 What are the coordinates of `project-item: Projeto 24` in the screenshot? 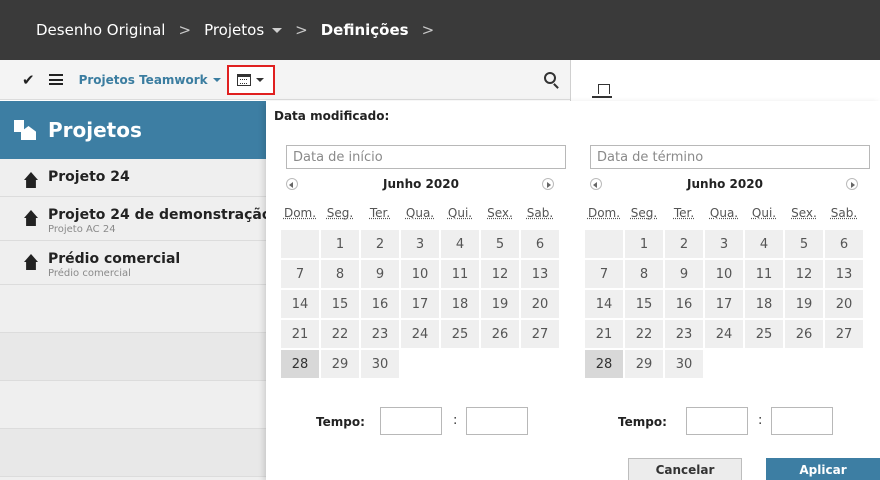 It's located at (133, 178).